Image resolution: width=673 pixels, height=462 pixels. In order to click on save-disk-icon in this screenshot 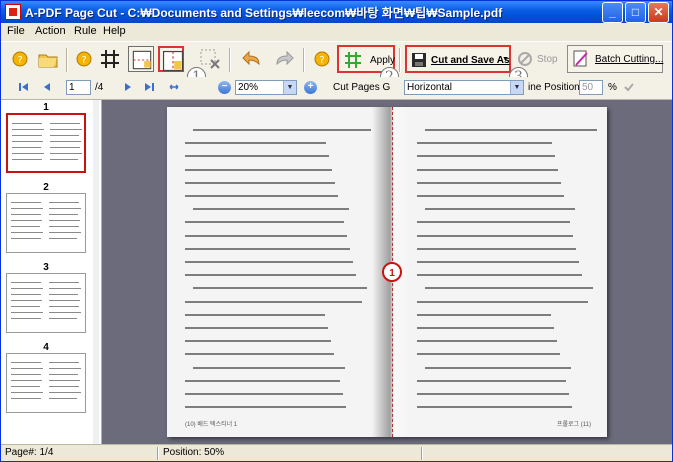, I will do `click(419, 60)`.